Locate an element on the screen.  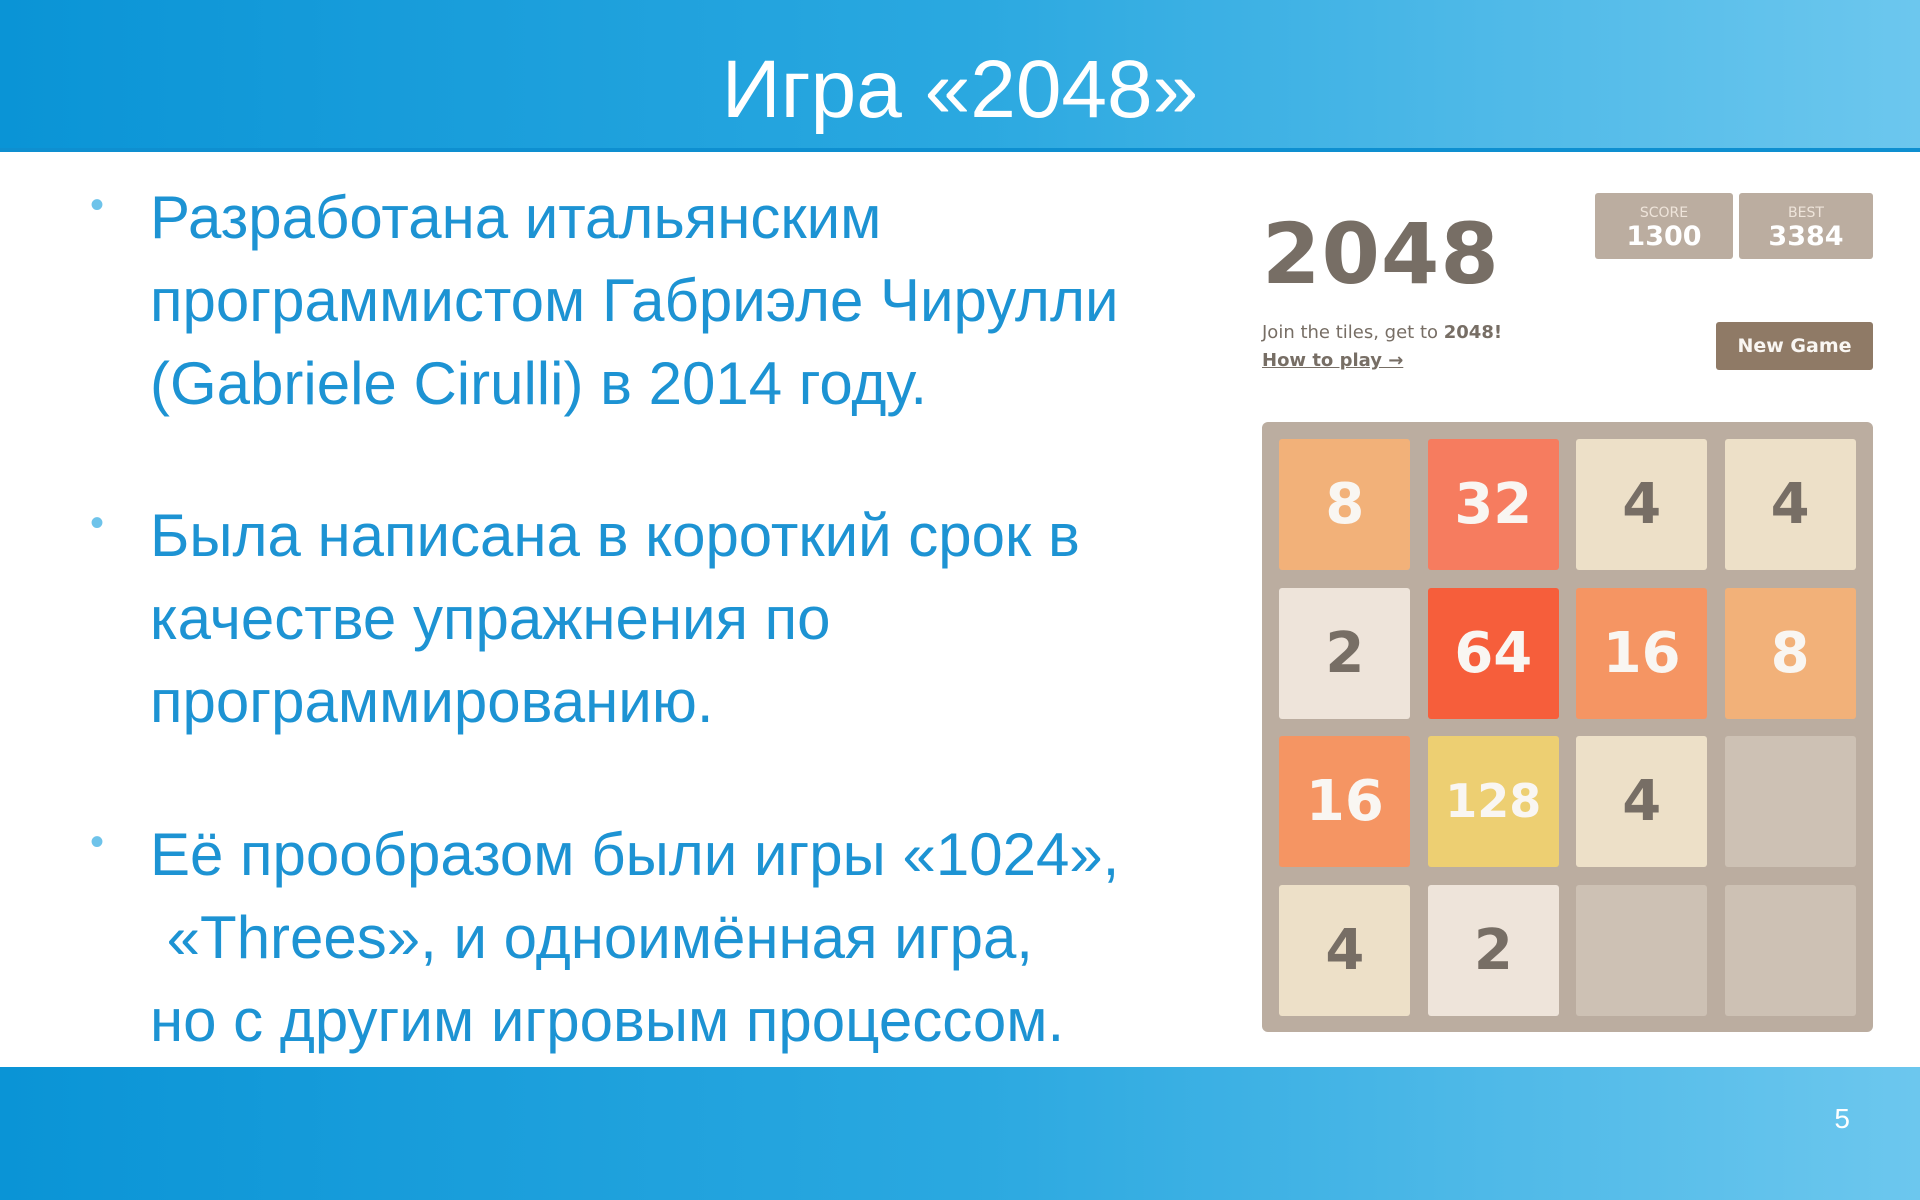
intro-text: Join the tiles, get to is located at coordinates (1353, 332).